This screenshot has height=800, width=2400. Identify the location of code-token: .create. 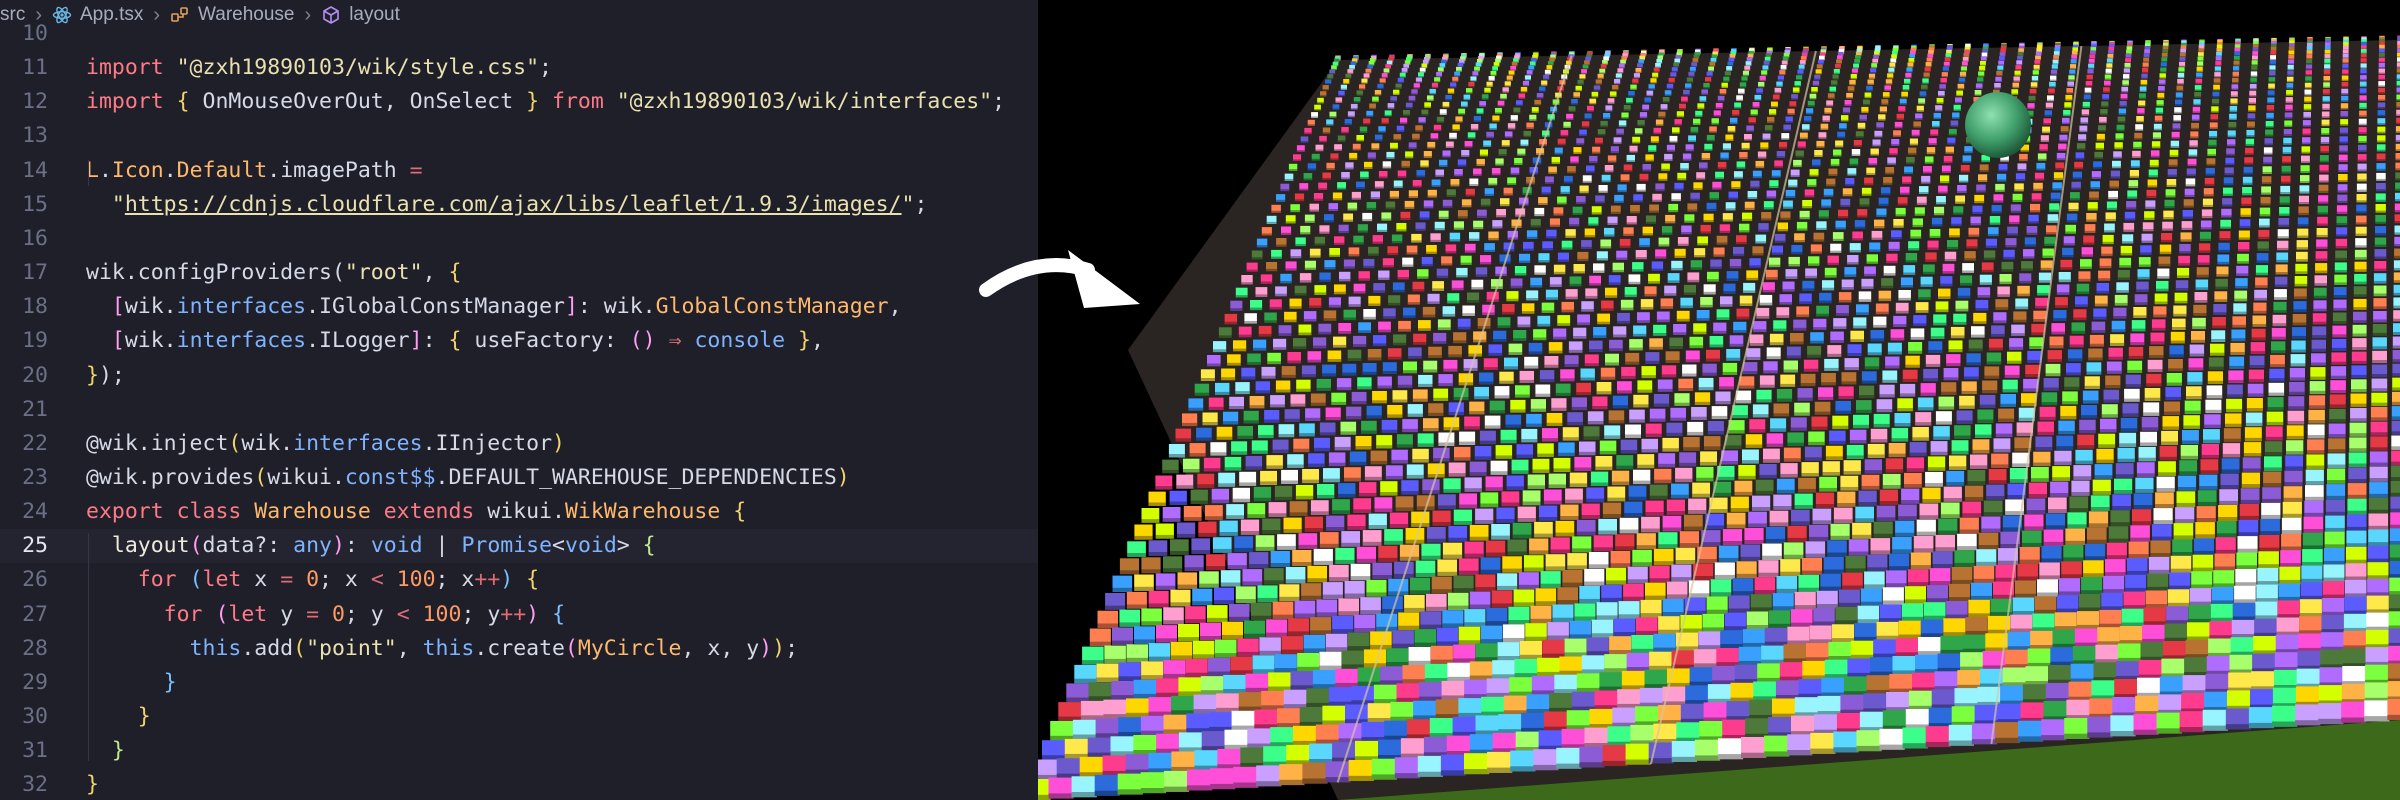
(519, 648).